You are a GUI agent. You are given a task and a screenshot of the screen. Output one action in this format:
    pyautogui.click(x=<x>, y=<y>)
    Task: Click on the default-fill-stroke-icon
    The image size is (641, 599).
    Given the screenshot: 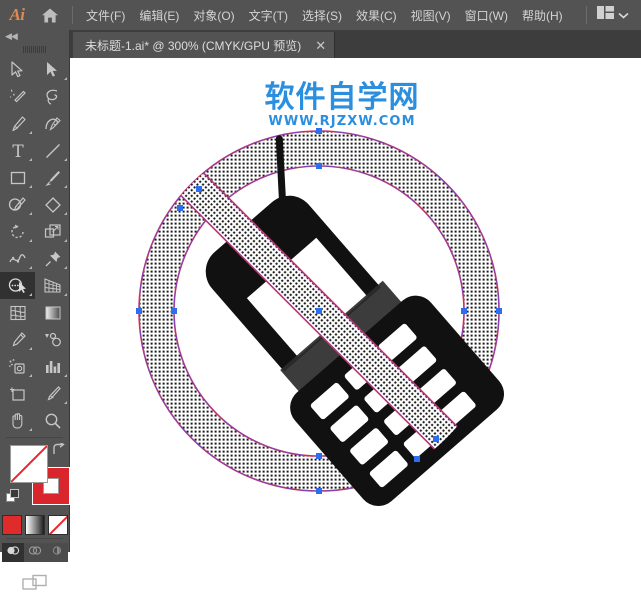 What is the action you would take?
    pyautogui.click(x=13, y=496)
    